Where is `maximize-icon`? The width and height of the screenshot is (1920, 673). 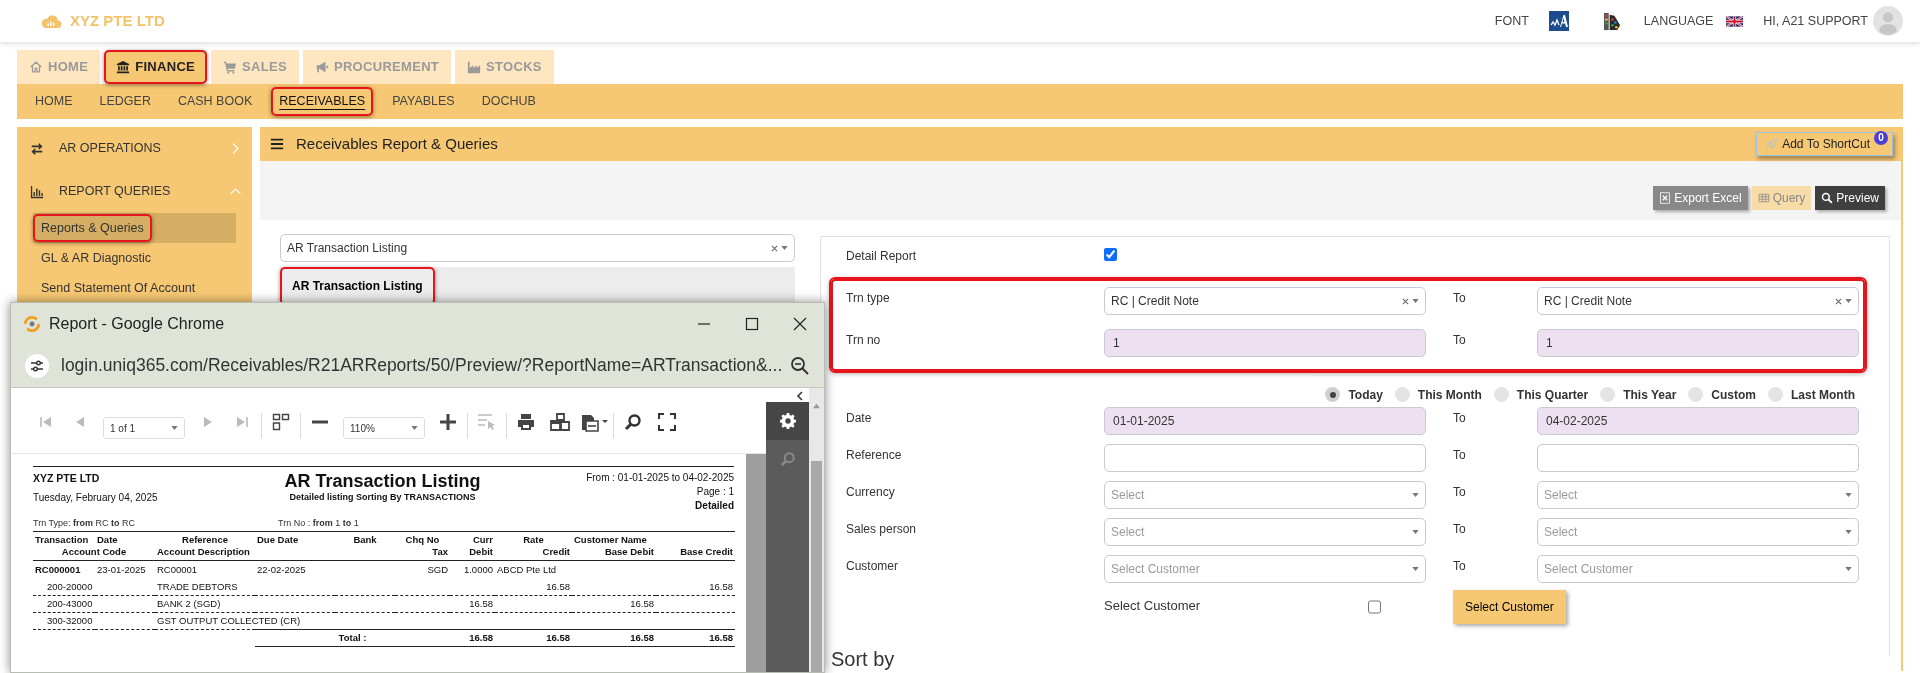 maximize-icon is located at coordinates (752, 323).